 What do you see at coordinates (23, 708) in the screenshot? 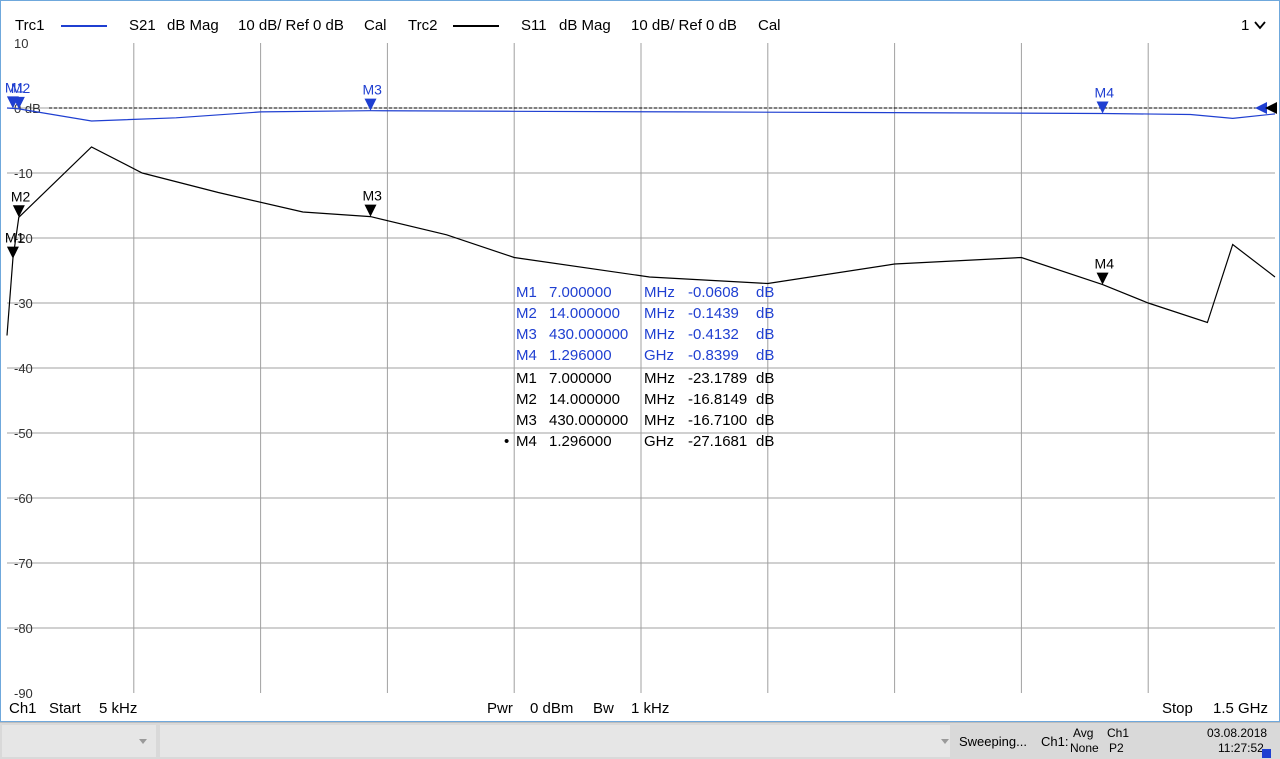
I see `footer-channel: Ch1` at bounding box center [23, 708].